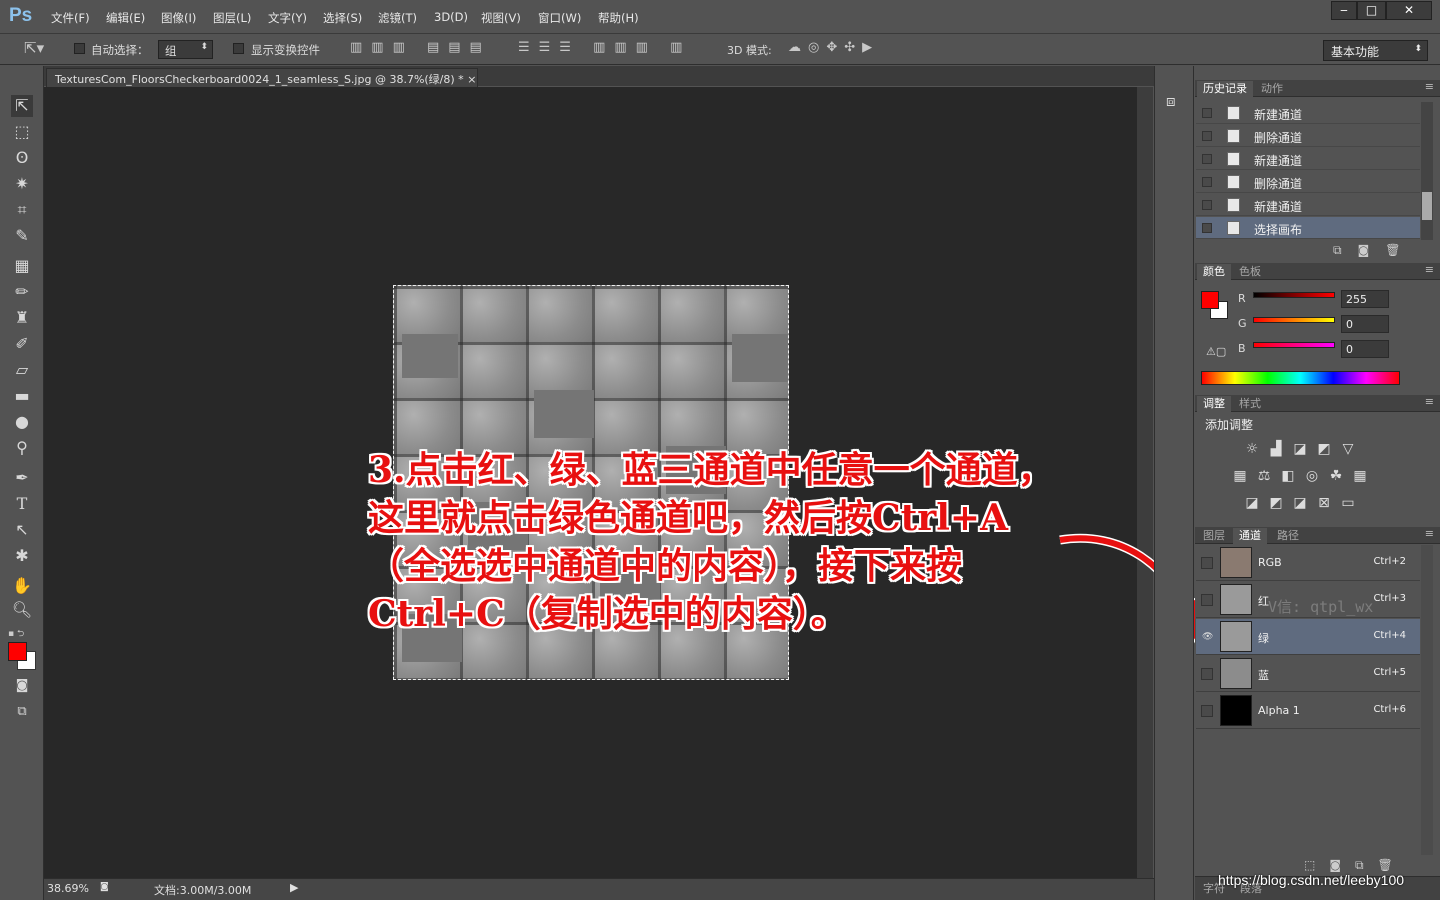  What do you see at coordinates (1207, 637) in the screenshot?
I see `eye-icon: 👁︎` at bounding box center [1207, 637].